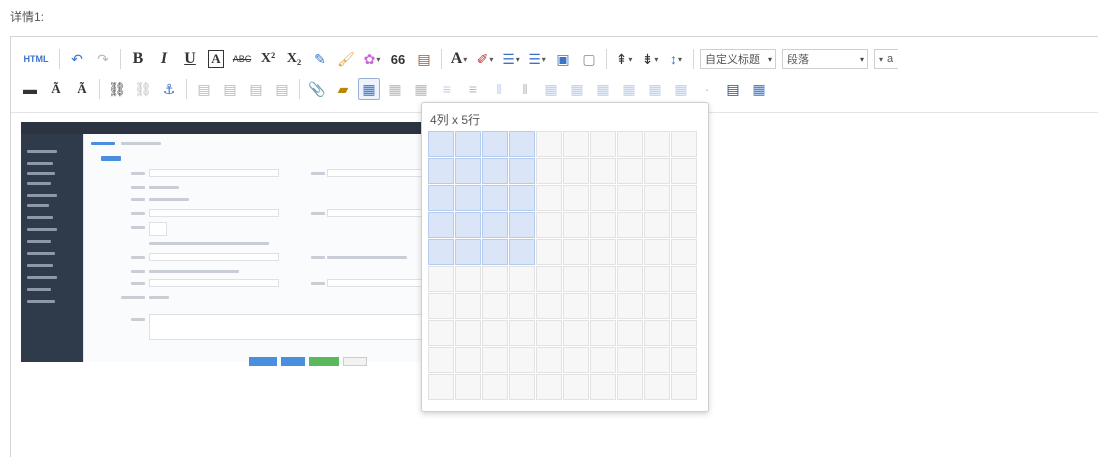 This screenshot has width=1098, height=457. What do you see at coordinates (82, 89) in the screenshot?
I see `direction-rtl-button: Ã` at bounding box center [82, 89].